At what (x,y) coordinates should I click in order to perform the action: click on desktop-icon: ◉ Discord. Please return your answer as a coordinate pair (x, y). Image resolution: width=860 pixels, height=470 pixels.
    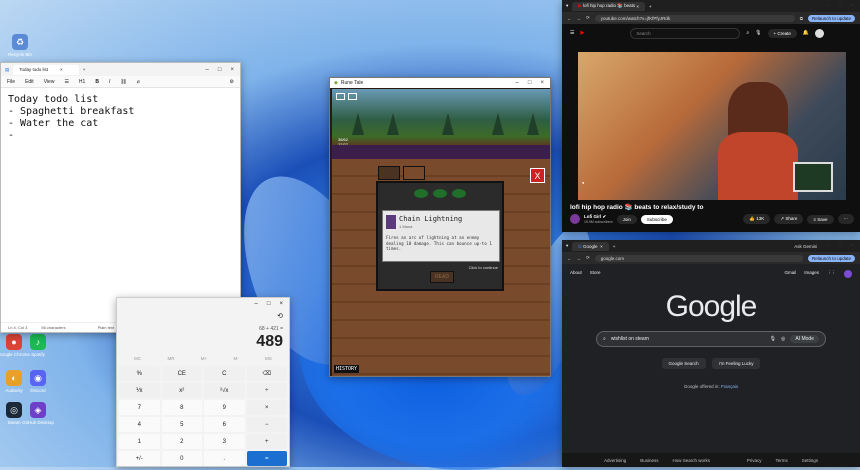
    Looking at the image, I should click on (38, 381).